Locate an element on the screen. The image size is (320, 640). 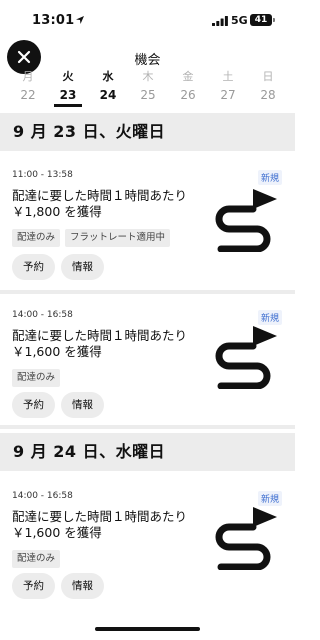
day-number: 28 is located at coordinates (268, 95).